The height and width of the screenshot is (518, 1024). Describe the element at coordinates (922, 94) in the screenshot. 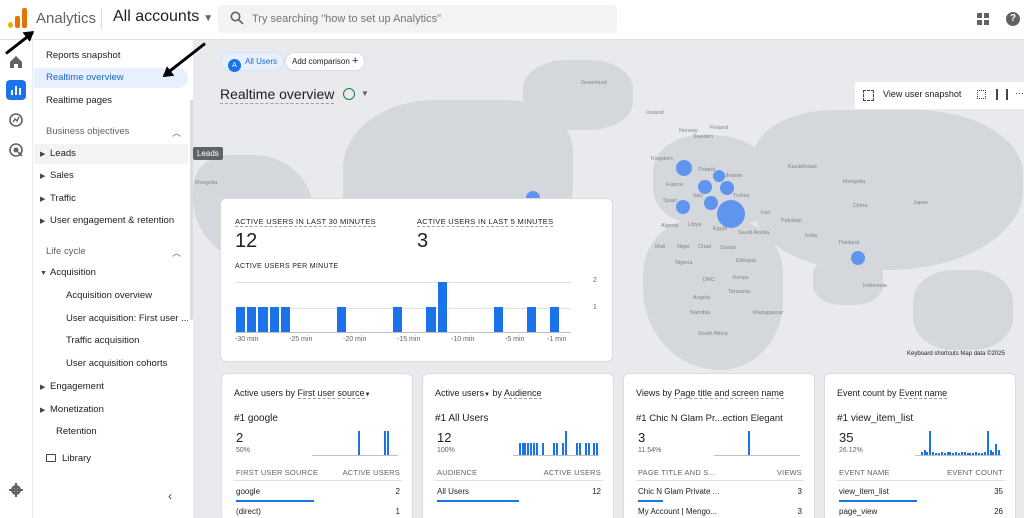

I see `view-user-snapshot-button: View user snapshot` at that location.